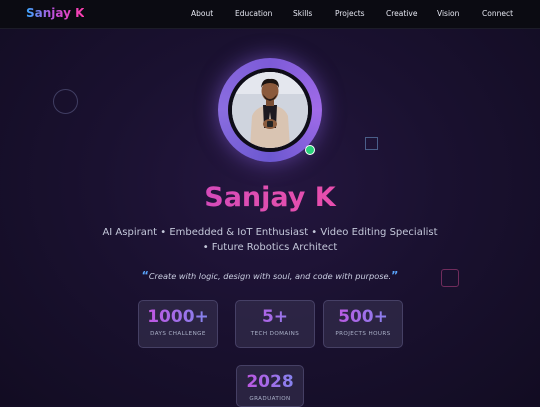 Image resolution: width=540 pixels, height=407 pixels. I want to click on quote-open-mark: “, so click(145, 275).